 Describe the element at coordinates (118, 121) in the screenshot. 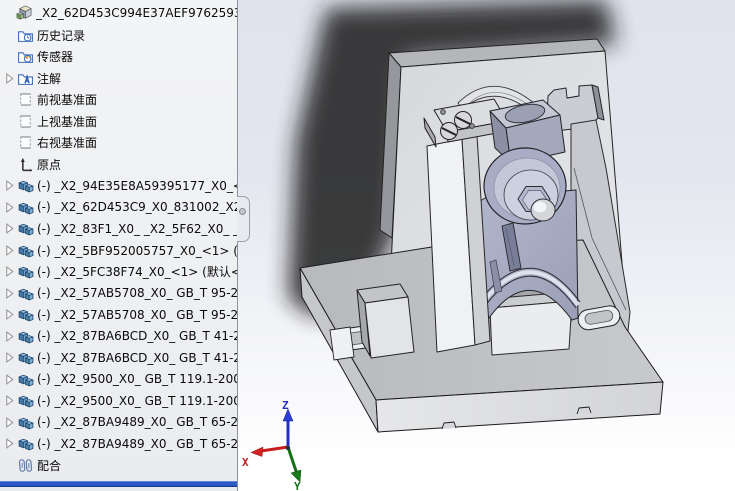

I see `tree-item: 上视基准面` at that location.